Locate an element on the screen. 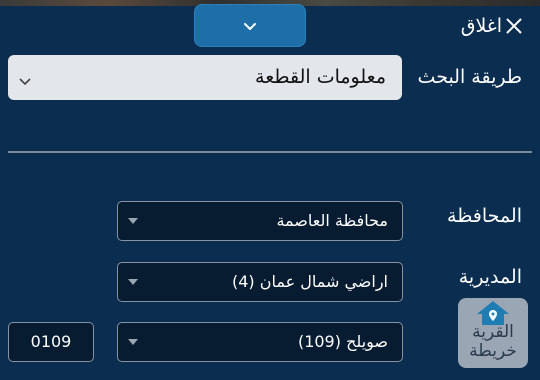 The width and height of the screenshot is (540, 380). governorate-value: محافظة العاصمة is located at coordinates (332, 220).